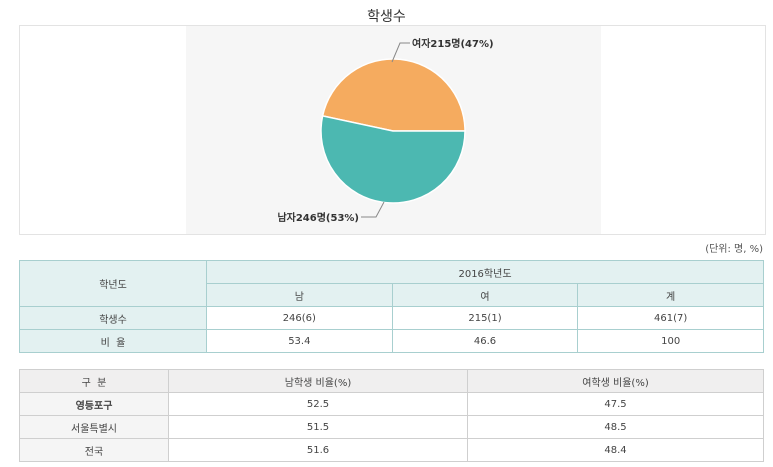 This screenshot has height=467, width=773. Describe the element at coordinates (113, 283) in the screenshot. I see `header-year-label: 학년도` at that location.